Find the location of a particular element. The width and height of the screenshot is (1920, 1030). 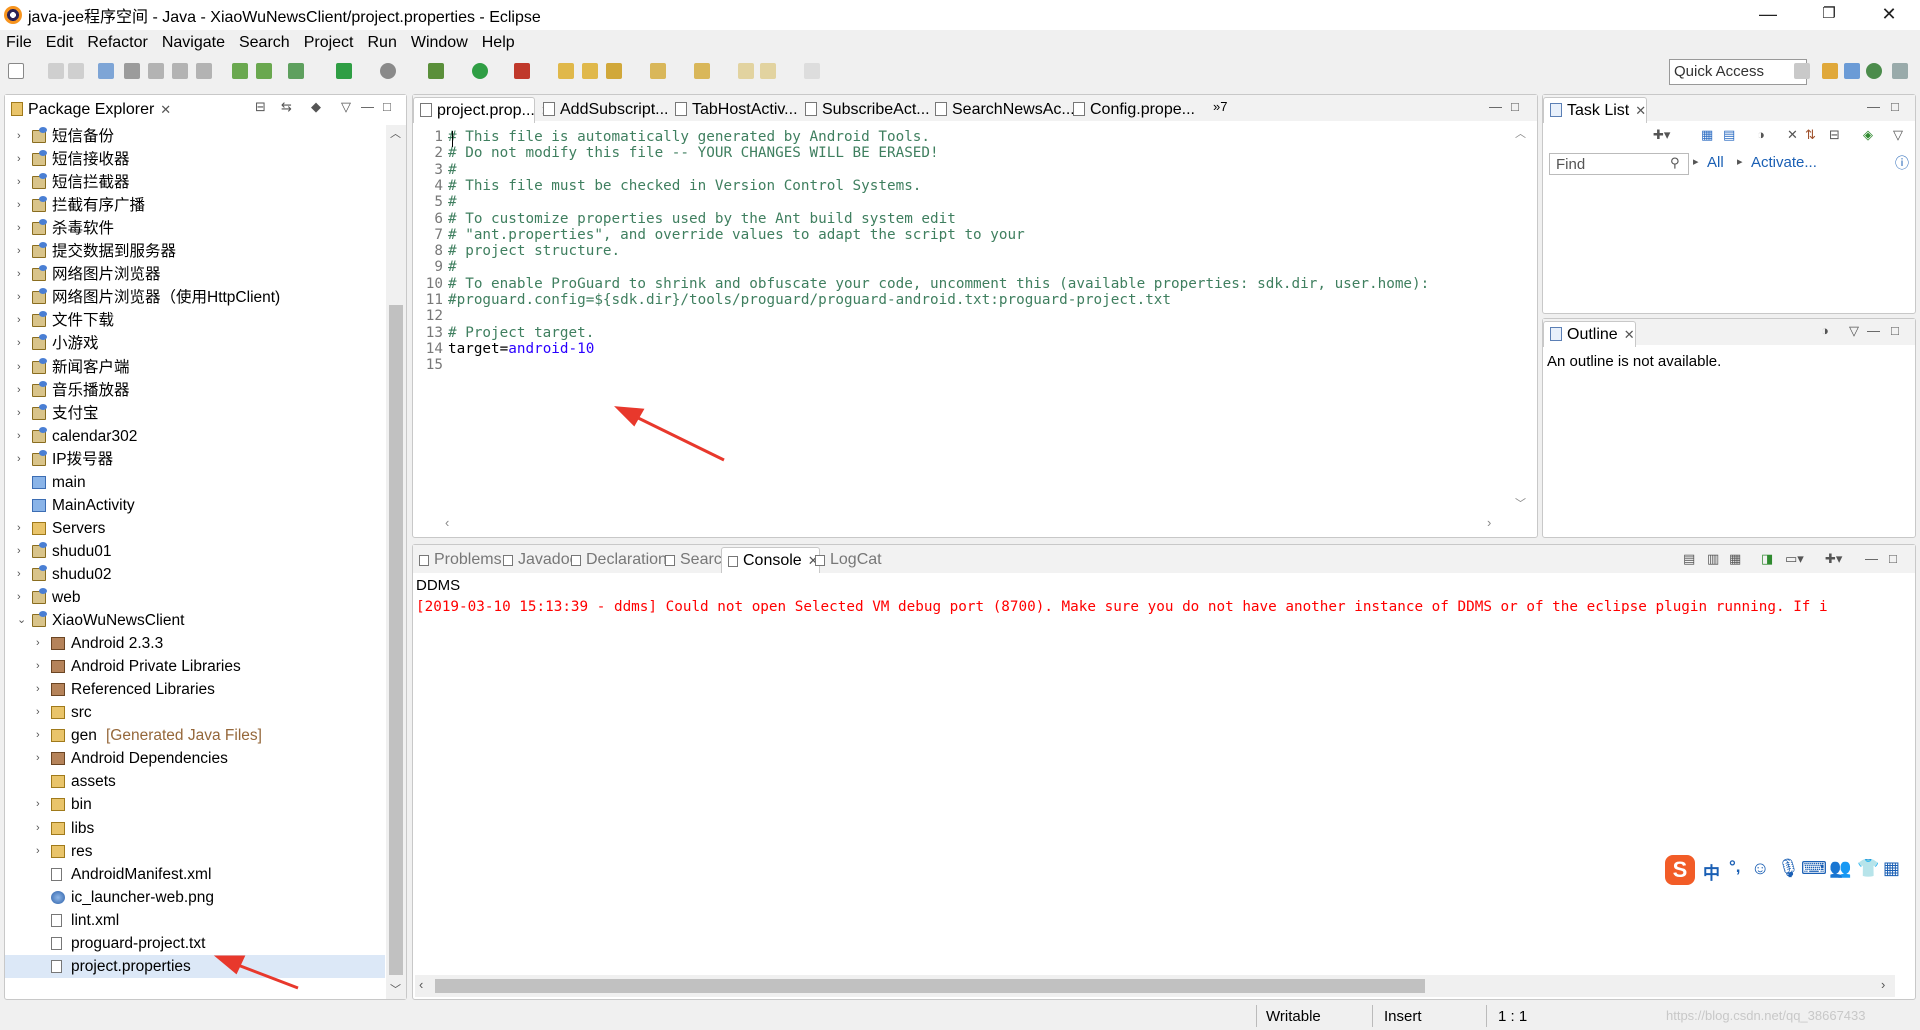

tree-item: › 新闻客户端 is located at coordinates (195, 367).